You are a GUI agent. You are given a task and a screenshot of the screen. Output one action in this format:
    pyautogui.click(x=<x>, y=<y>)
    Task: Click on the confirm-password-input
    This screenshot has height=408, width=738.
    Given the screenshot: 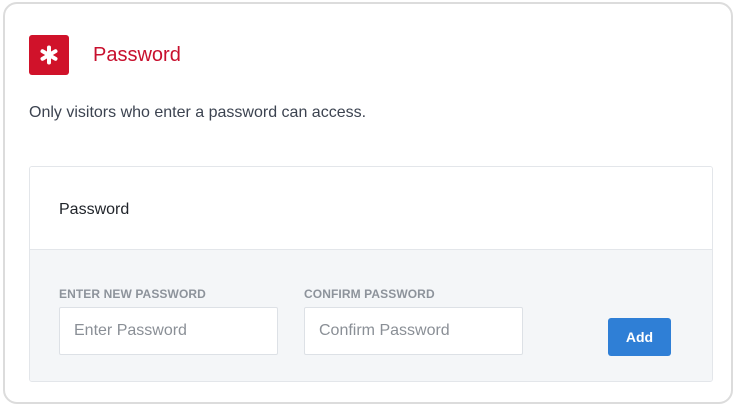 What is the action you would take?
    pyautogui.click(x=413, y=331)
    